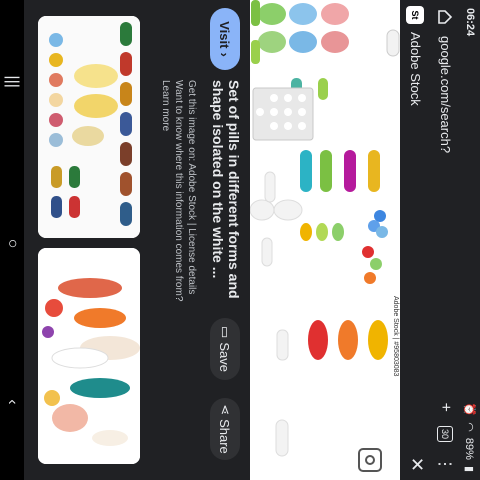 Image resolution: width=480 pixels, height=480 pixels. What do you see at coordinates (416, 240) in the screenshot?
I see `source-strip: St Adobe Stock ✕` at bounding box center [416, 240].